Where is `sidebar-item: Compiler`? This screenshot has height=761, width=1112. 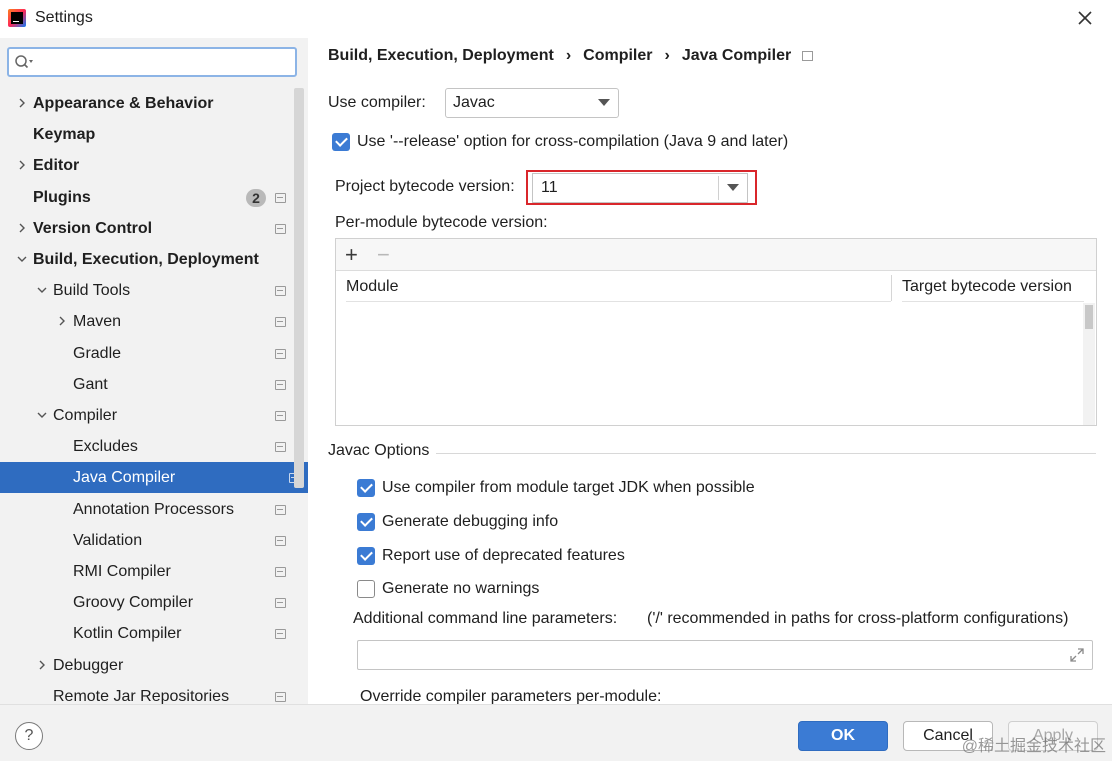
sidebar-item: Compiler is located at coordinates (147, 415).